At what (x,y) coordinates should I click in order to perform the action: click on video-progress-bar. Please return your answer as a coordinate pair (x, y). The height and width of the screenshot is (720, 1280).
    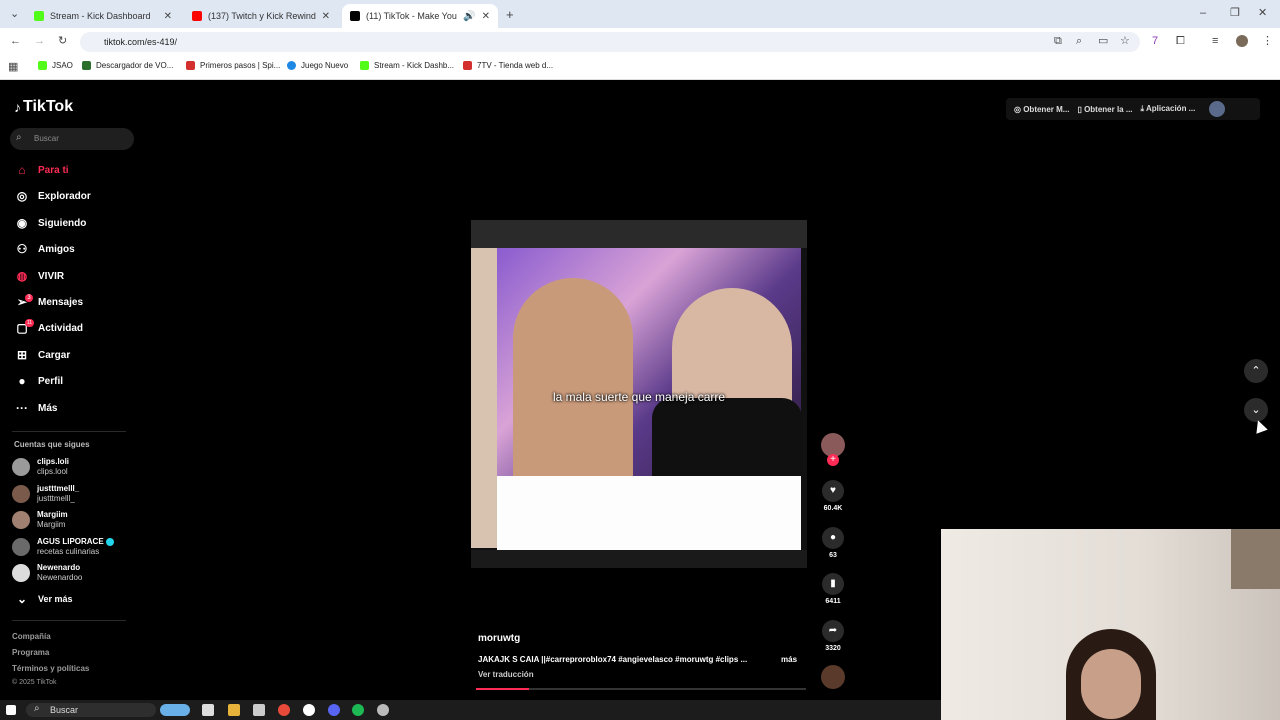
    Looking at the image, I should click on (641, 689).